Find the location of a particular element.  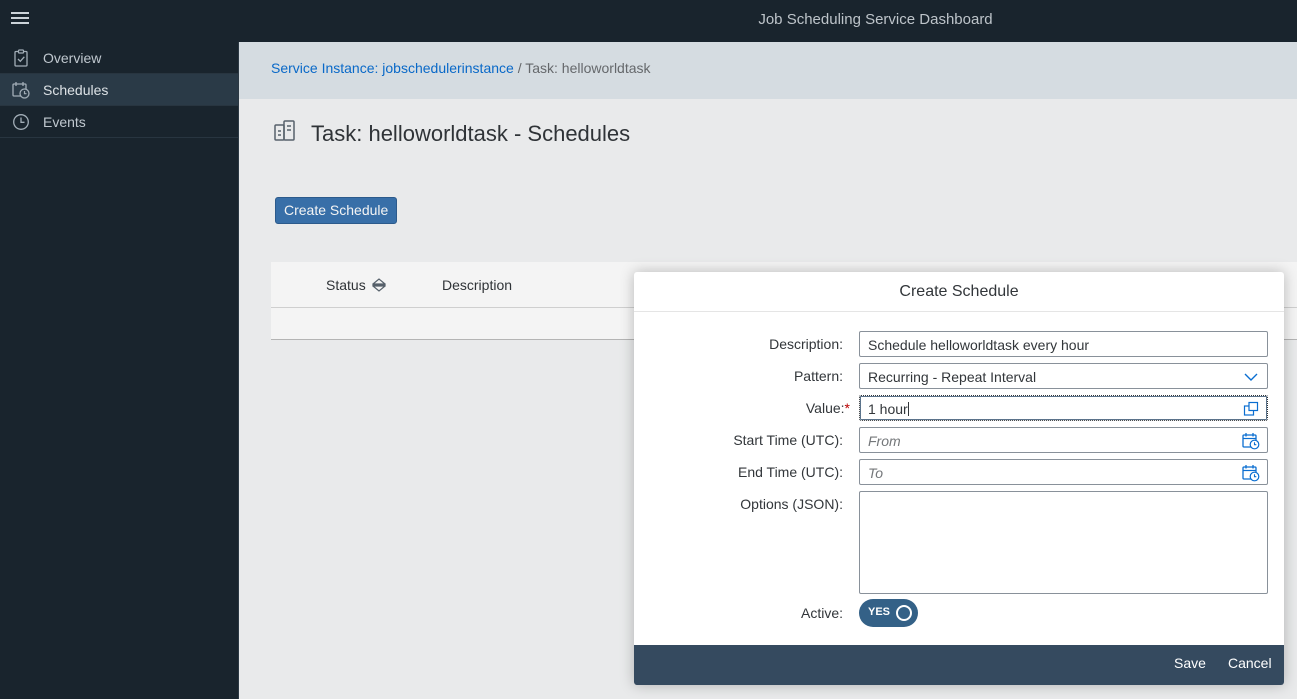

pattern-row: Pattern: Recurring - Repeat Interval is located at coordinates (959, 376).